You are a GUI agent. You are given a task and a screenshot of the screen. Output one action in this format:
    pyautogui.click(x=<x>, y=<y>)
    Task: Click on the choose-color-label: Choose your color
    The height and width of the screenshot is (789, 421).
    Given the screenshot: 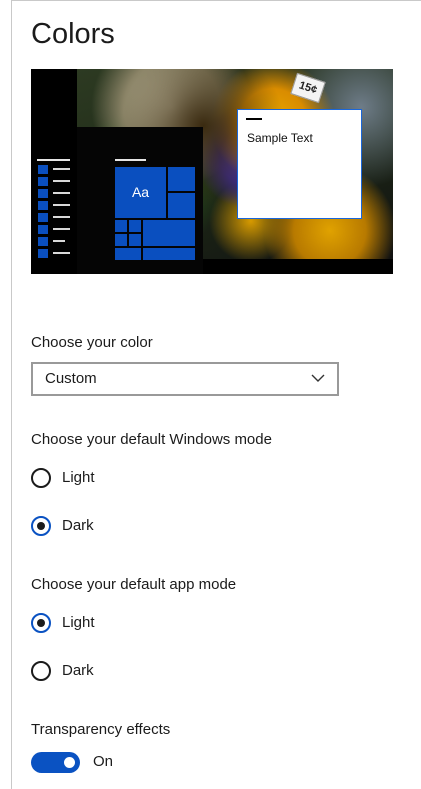 What is the action you would take?
    pyautogui.click(x=92, y=342)
    